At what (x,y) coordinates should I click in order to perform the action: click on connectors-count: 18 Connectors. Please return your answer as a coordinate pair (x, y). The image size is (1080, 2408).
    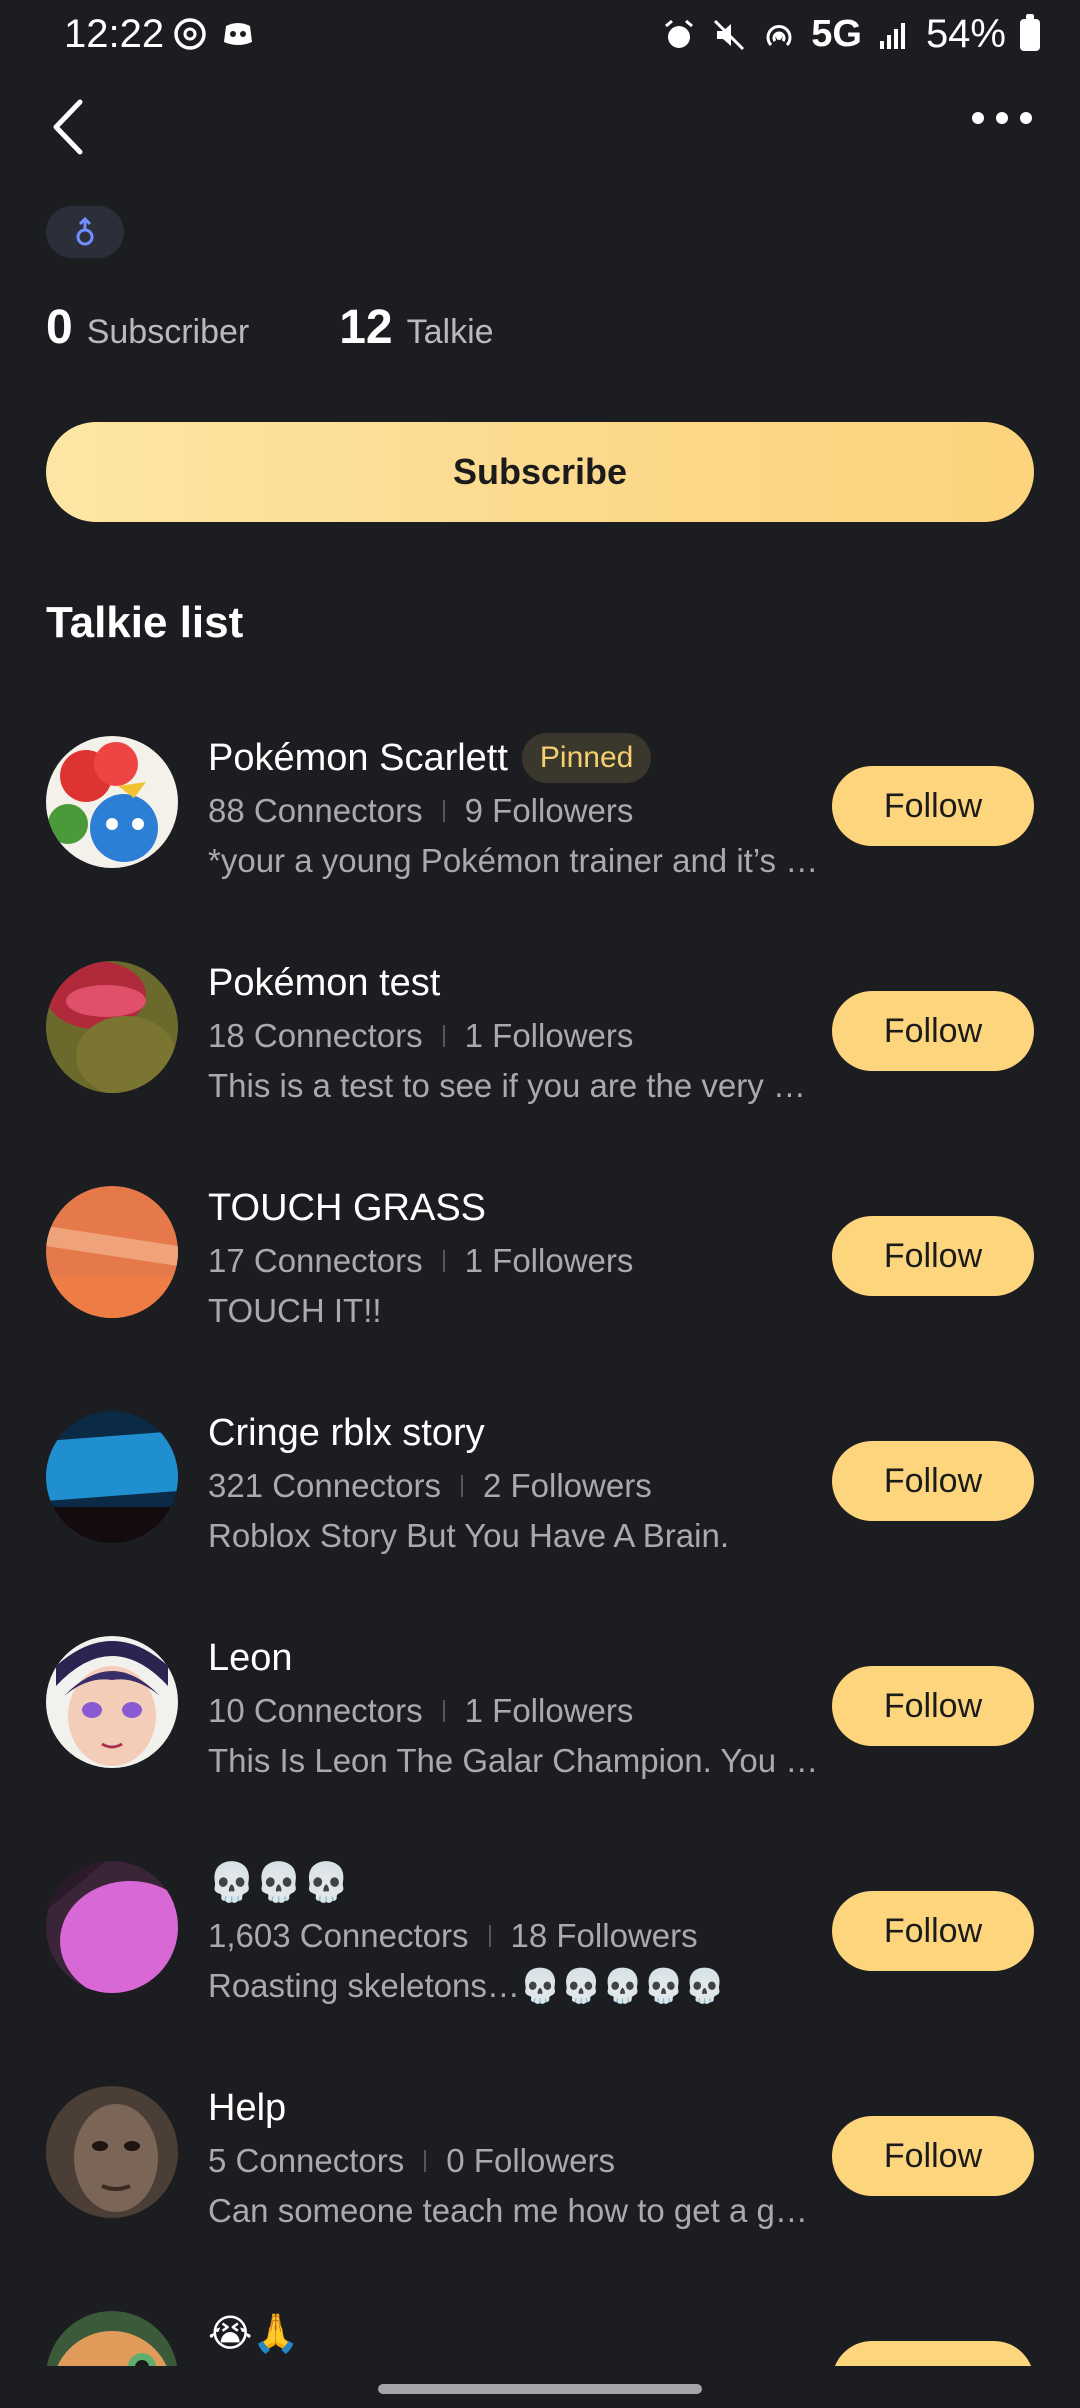
    Looking at the image, I should click on (315, 1035).